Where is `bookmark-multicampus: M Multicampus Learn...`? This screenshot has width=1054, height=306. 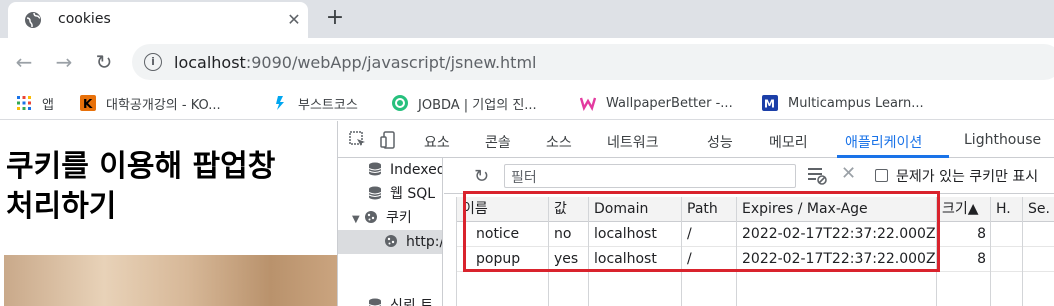
bookmark-multicampus: M Multicampus Learn... is located at coordinates (843, 103).